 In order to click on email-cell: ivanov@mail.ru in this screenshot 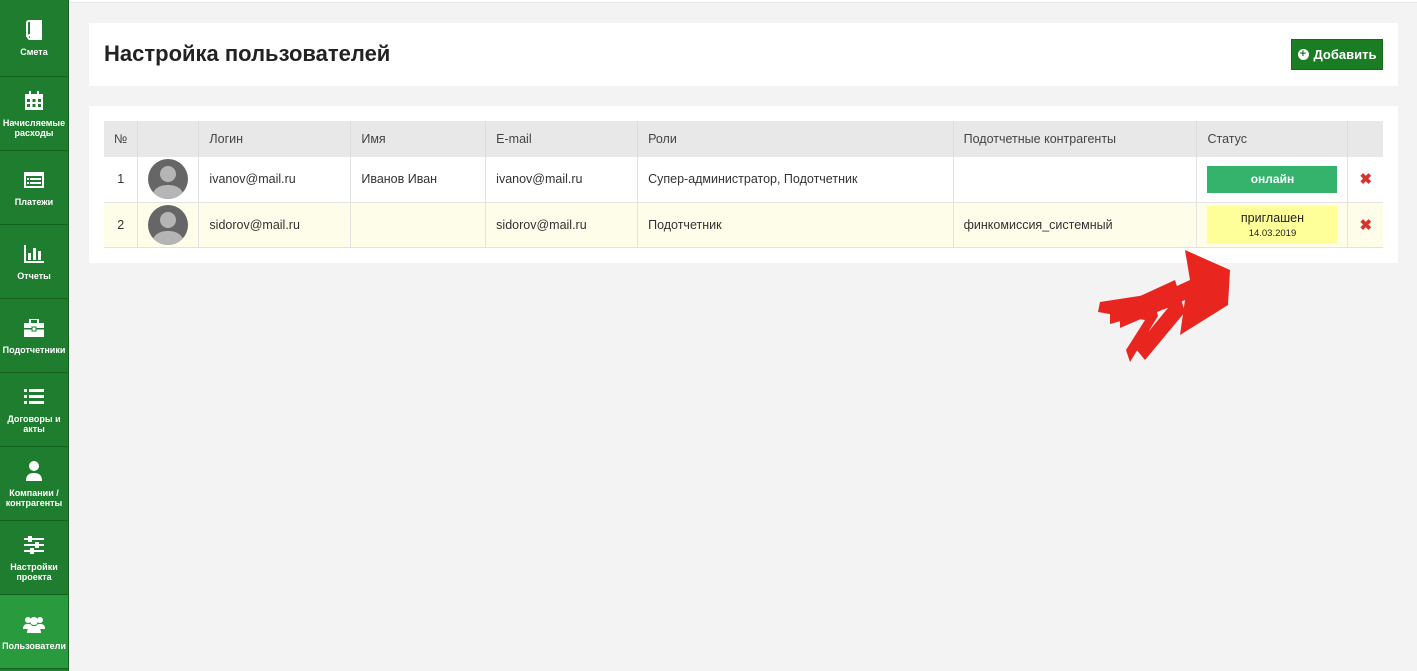, I will do `click(561, 180)`.